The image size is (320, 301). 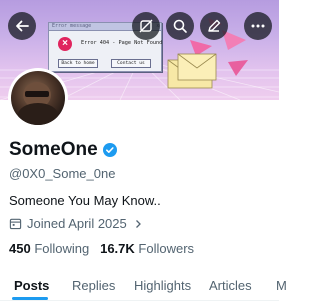 What do you see at coordinates (31, 285) in the screenshot?
I see `tab-posts: Posts` at bounding box center [31, 285].